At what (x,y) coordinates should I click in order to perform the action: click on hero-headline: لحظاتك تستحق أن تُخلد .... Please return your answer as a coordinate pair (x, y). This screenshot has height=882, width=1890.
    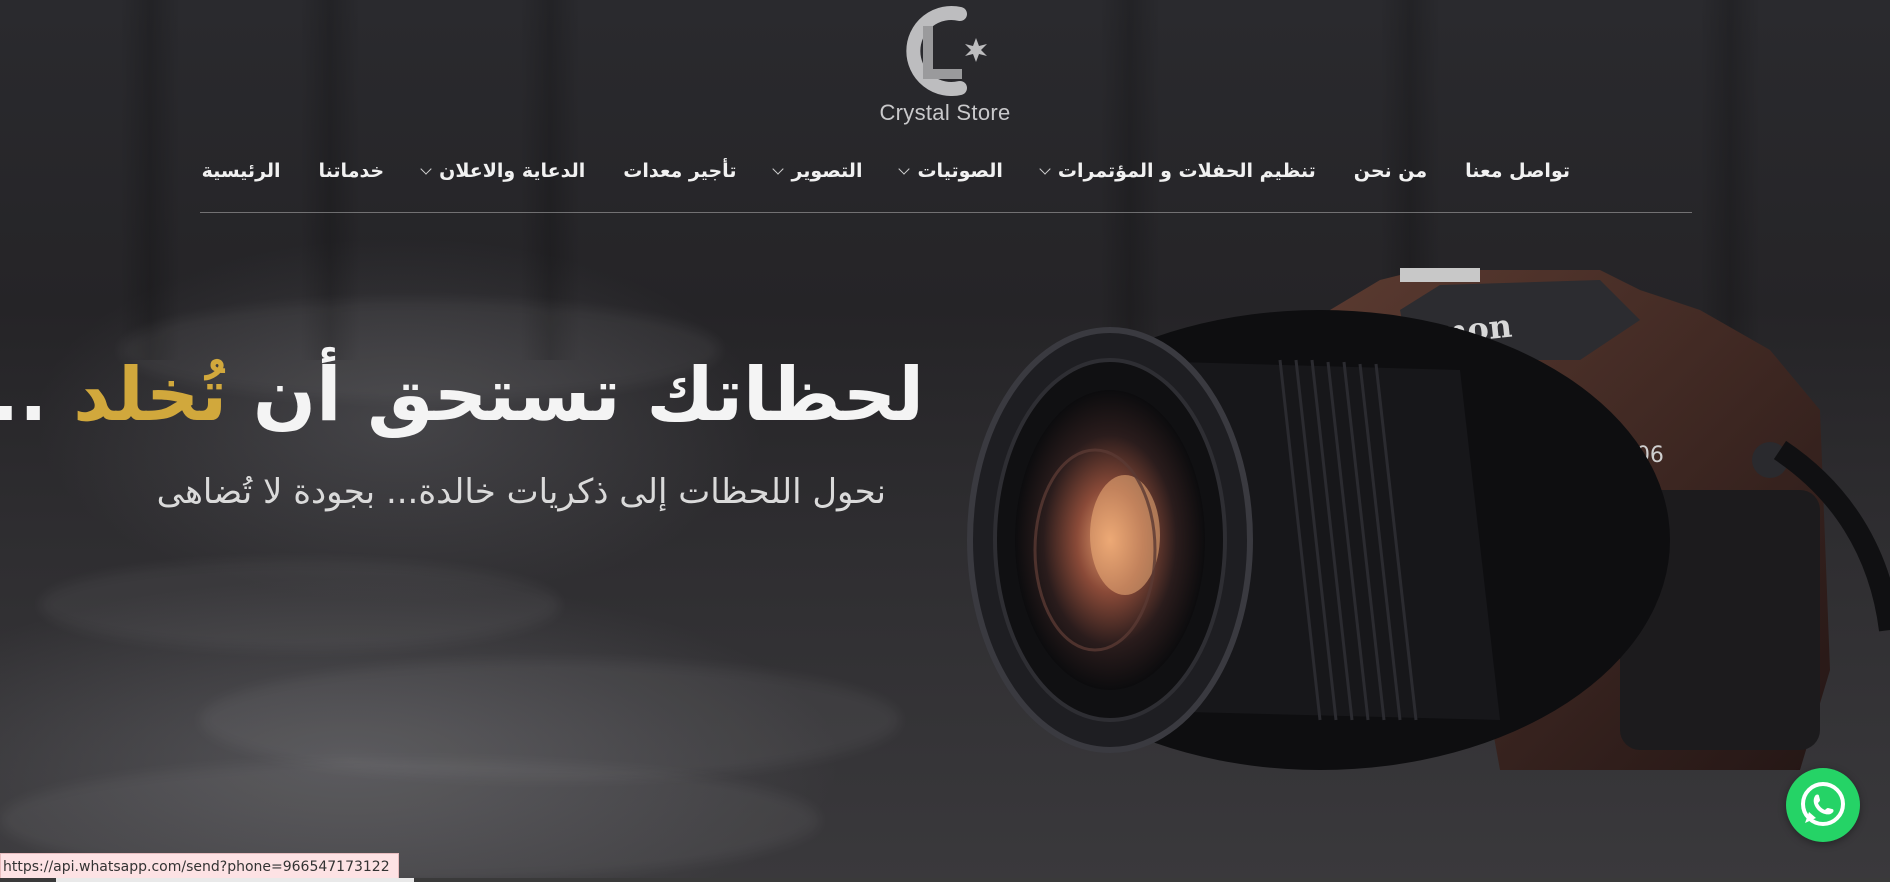
    Looking at the image, I should click on (462, 395).